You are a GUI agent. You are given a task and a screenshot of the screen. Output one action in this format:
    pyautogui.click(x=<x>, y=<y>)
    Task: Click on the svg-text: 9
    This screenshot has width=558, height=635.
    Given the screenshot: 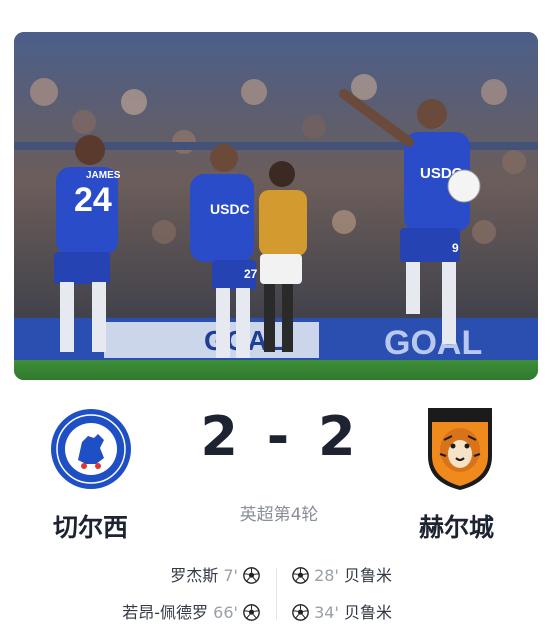 What is the action you would take?
    pyautogui.click(x=455, y=248)
    